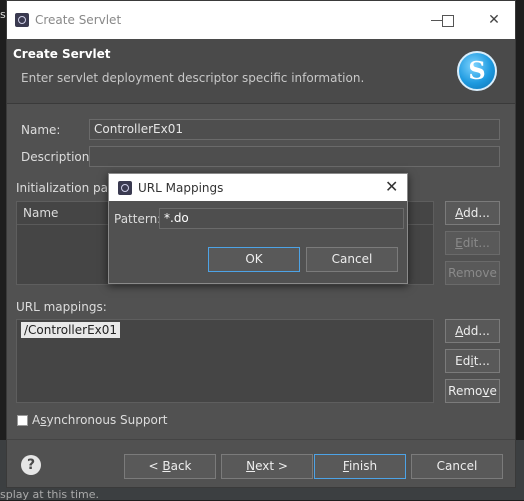  Describe the element at coordinates (170, 466) in the screenshot. I see `back-button: < Back` at that location.